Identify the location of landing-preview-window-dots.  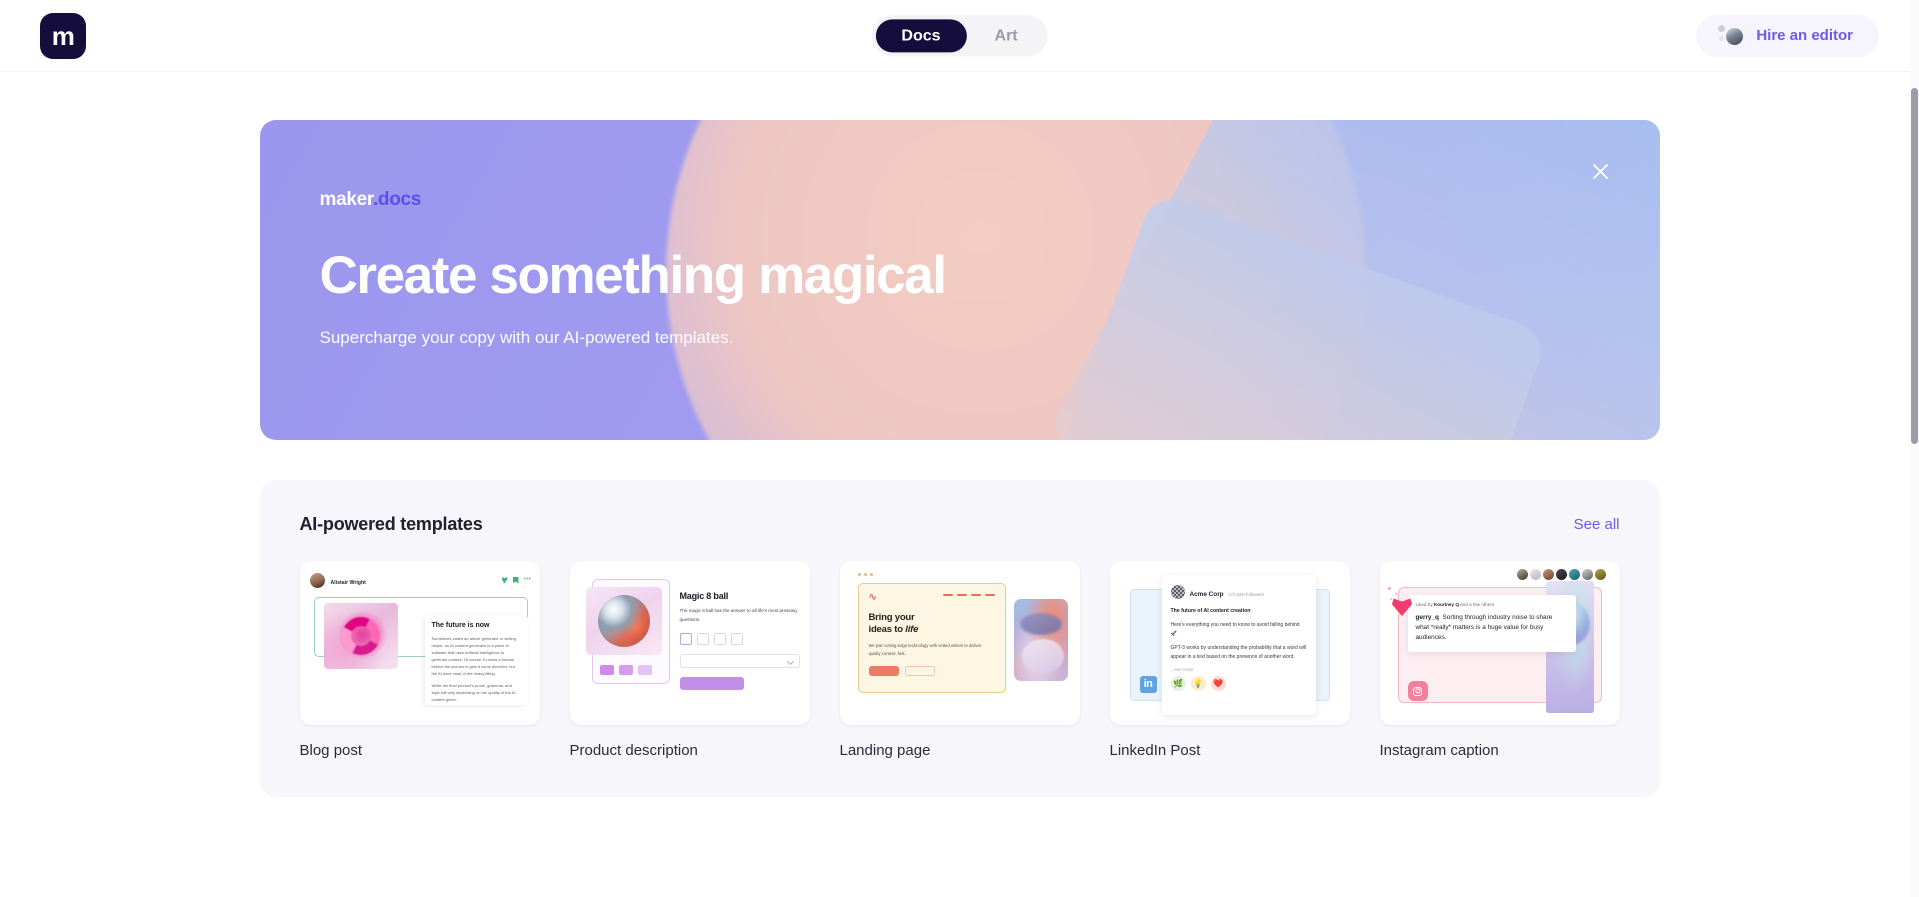
(865, 574).